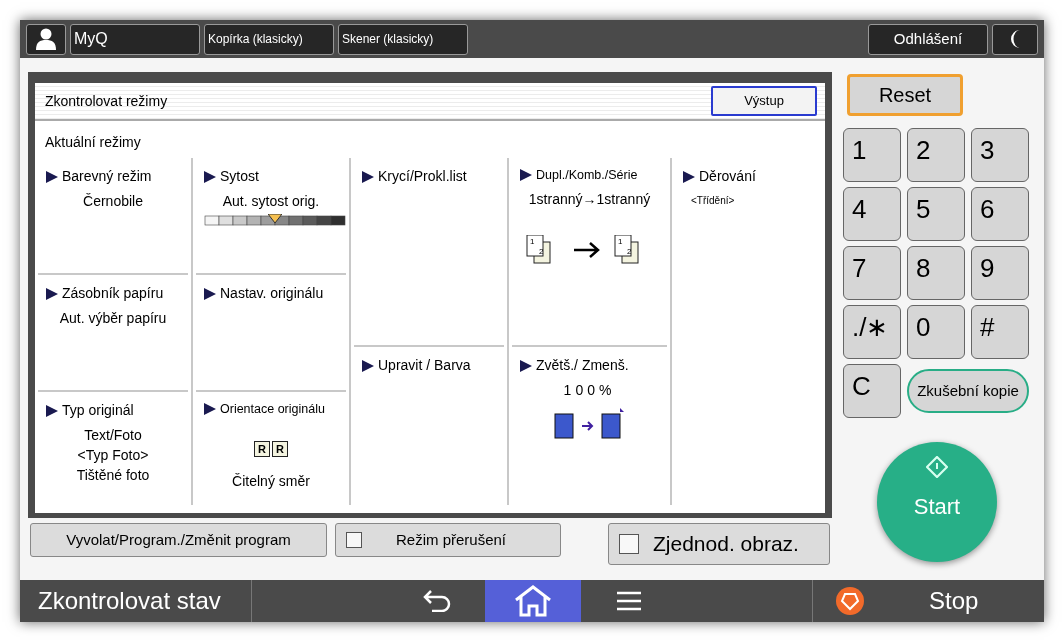 The width and height of the screenshot is (1064, 640). I want to click on mode-title: Nastav. originálu, so click(272, 293).